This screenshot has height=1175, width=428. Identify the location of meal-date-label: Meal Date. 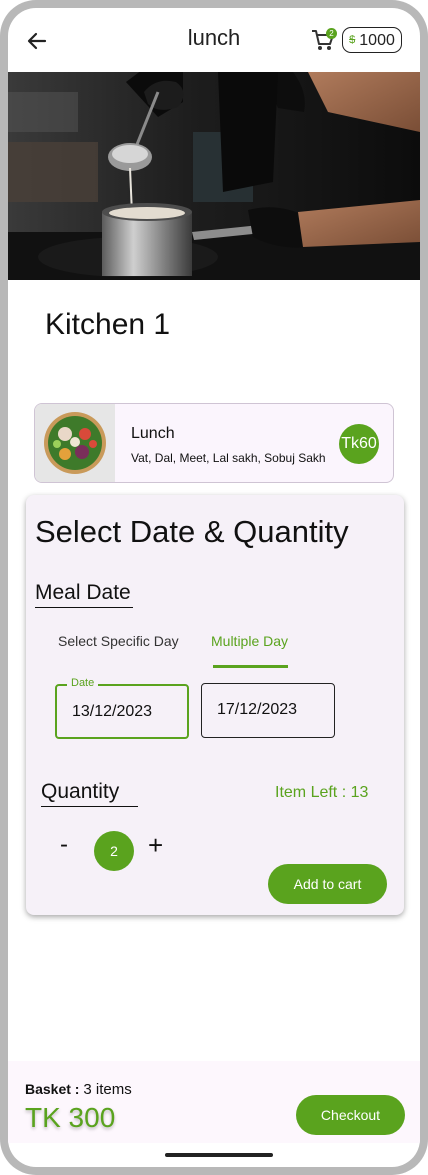
(84, 594).